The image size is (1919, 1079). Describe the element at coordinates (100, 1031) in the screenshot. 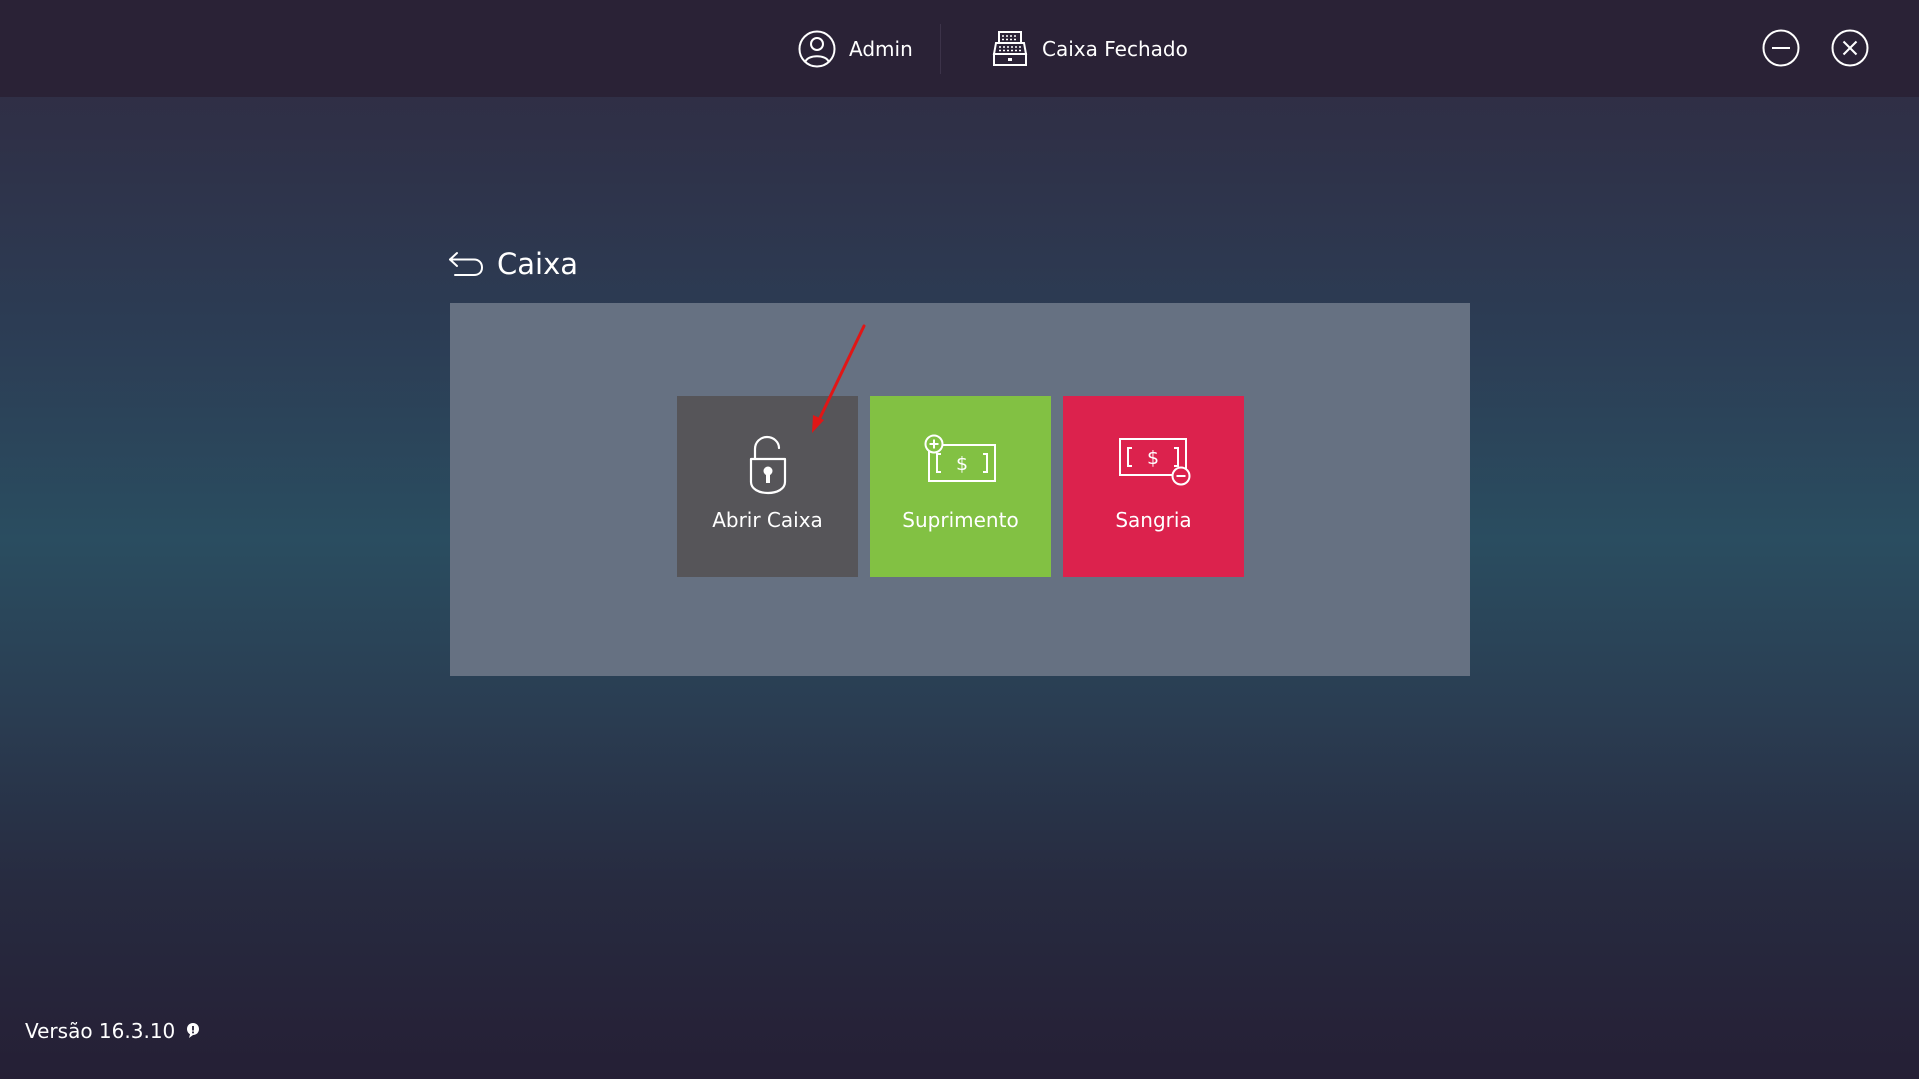

I see `version-label: Versão 16.3.10` at that location.